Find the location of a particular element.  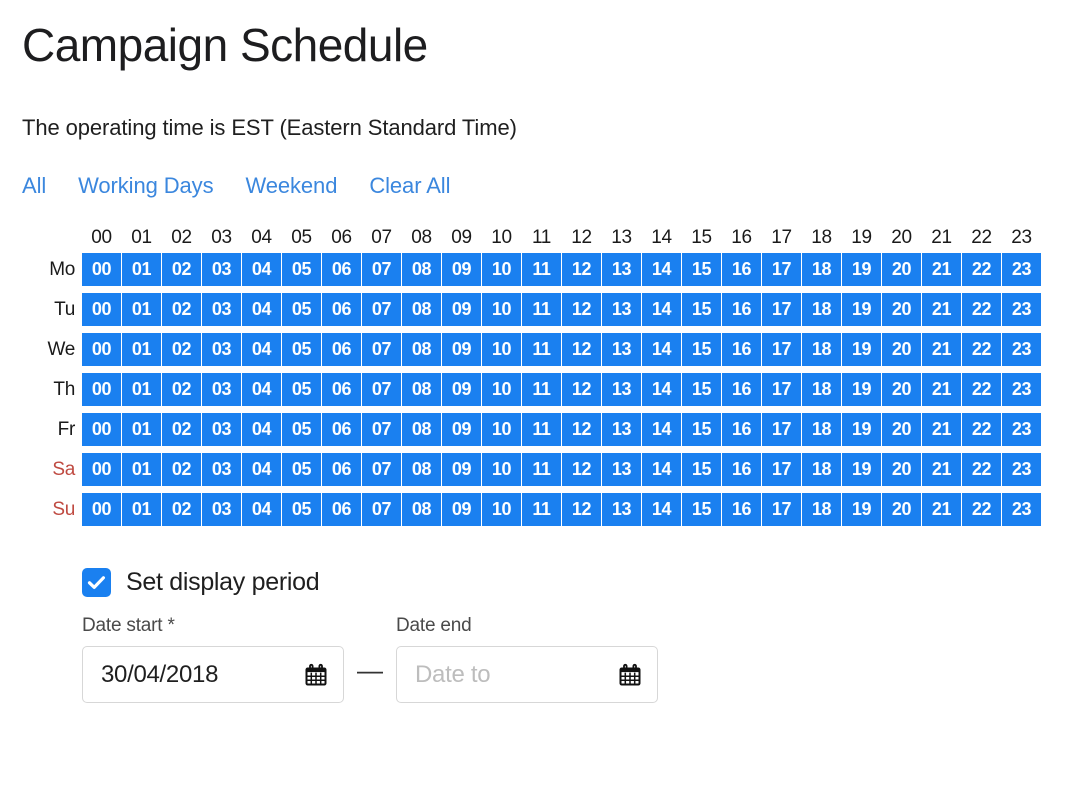

quick-link-working-days: Working Days is located at coordinates (145, 186).